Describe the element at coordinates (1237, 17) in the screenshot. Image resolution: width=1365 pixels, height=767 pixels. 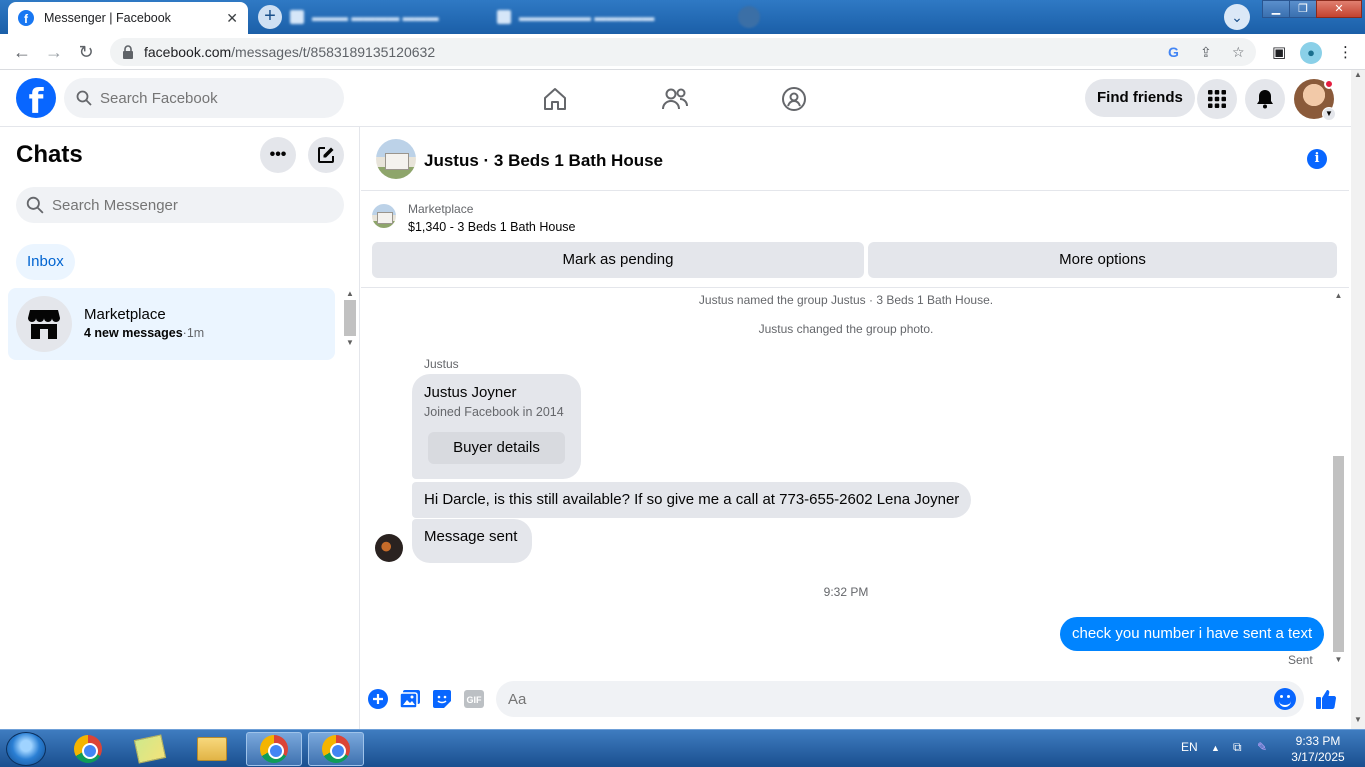
I see `tab-search-chevron-icon: ⌄` at that location.